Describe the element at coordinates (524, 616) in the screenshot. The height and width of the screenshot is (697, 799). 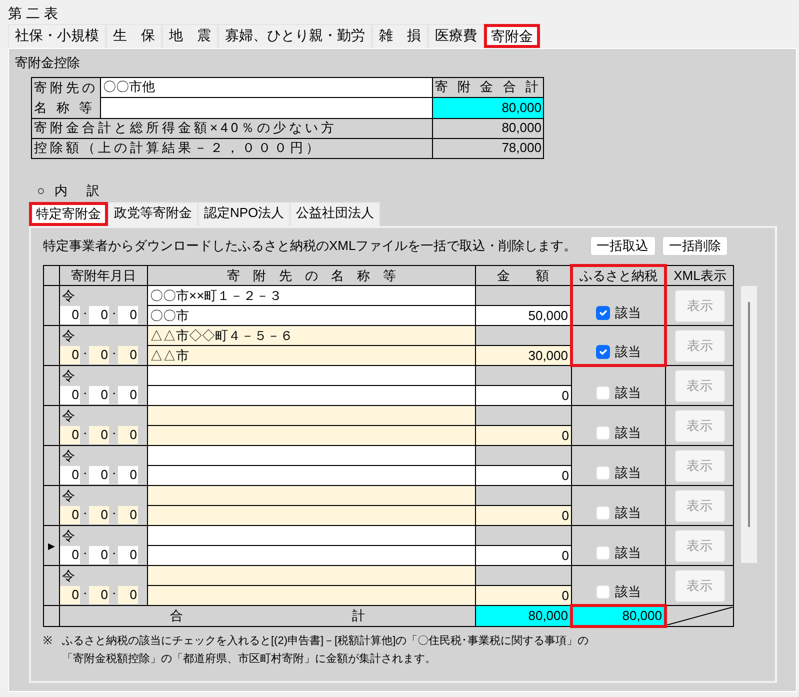
I see `total-amount: 80,000` at that location.